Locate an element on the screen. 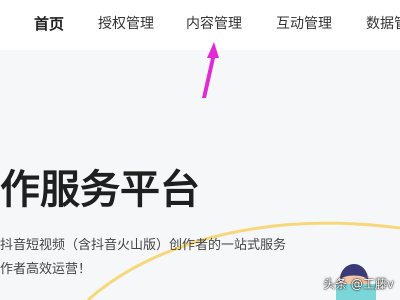  nav-interaction-management: 互动管理 is located at coordinates (304, 24).